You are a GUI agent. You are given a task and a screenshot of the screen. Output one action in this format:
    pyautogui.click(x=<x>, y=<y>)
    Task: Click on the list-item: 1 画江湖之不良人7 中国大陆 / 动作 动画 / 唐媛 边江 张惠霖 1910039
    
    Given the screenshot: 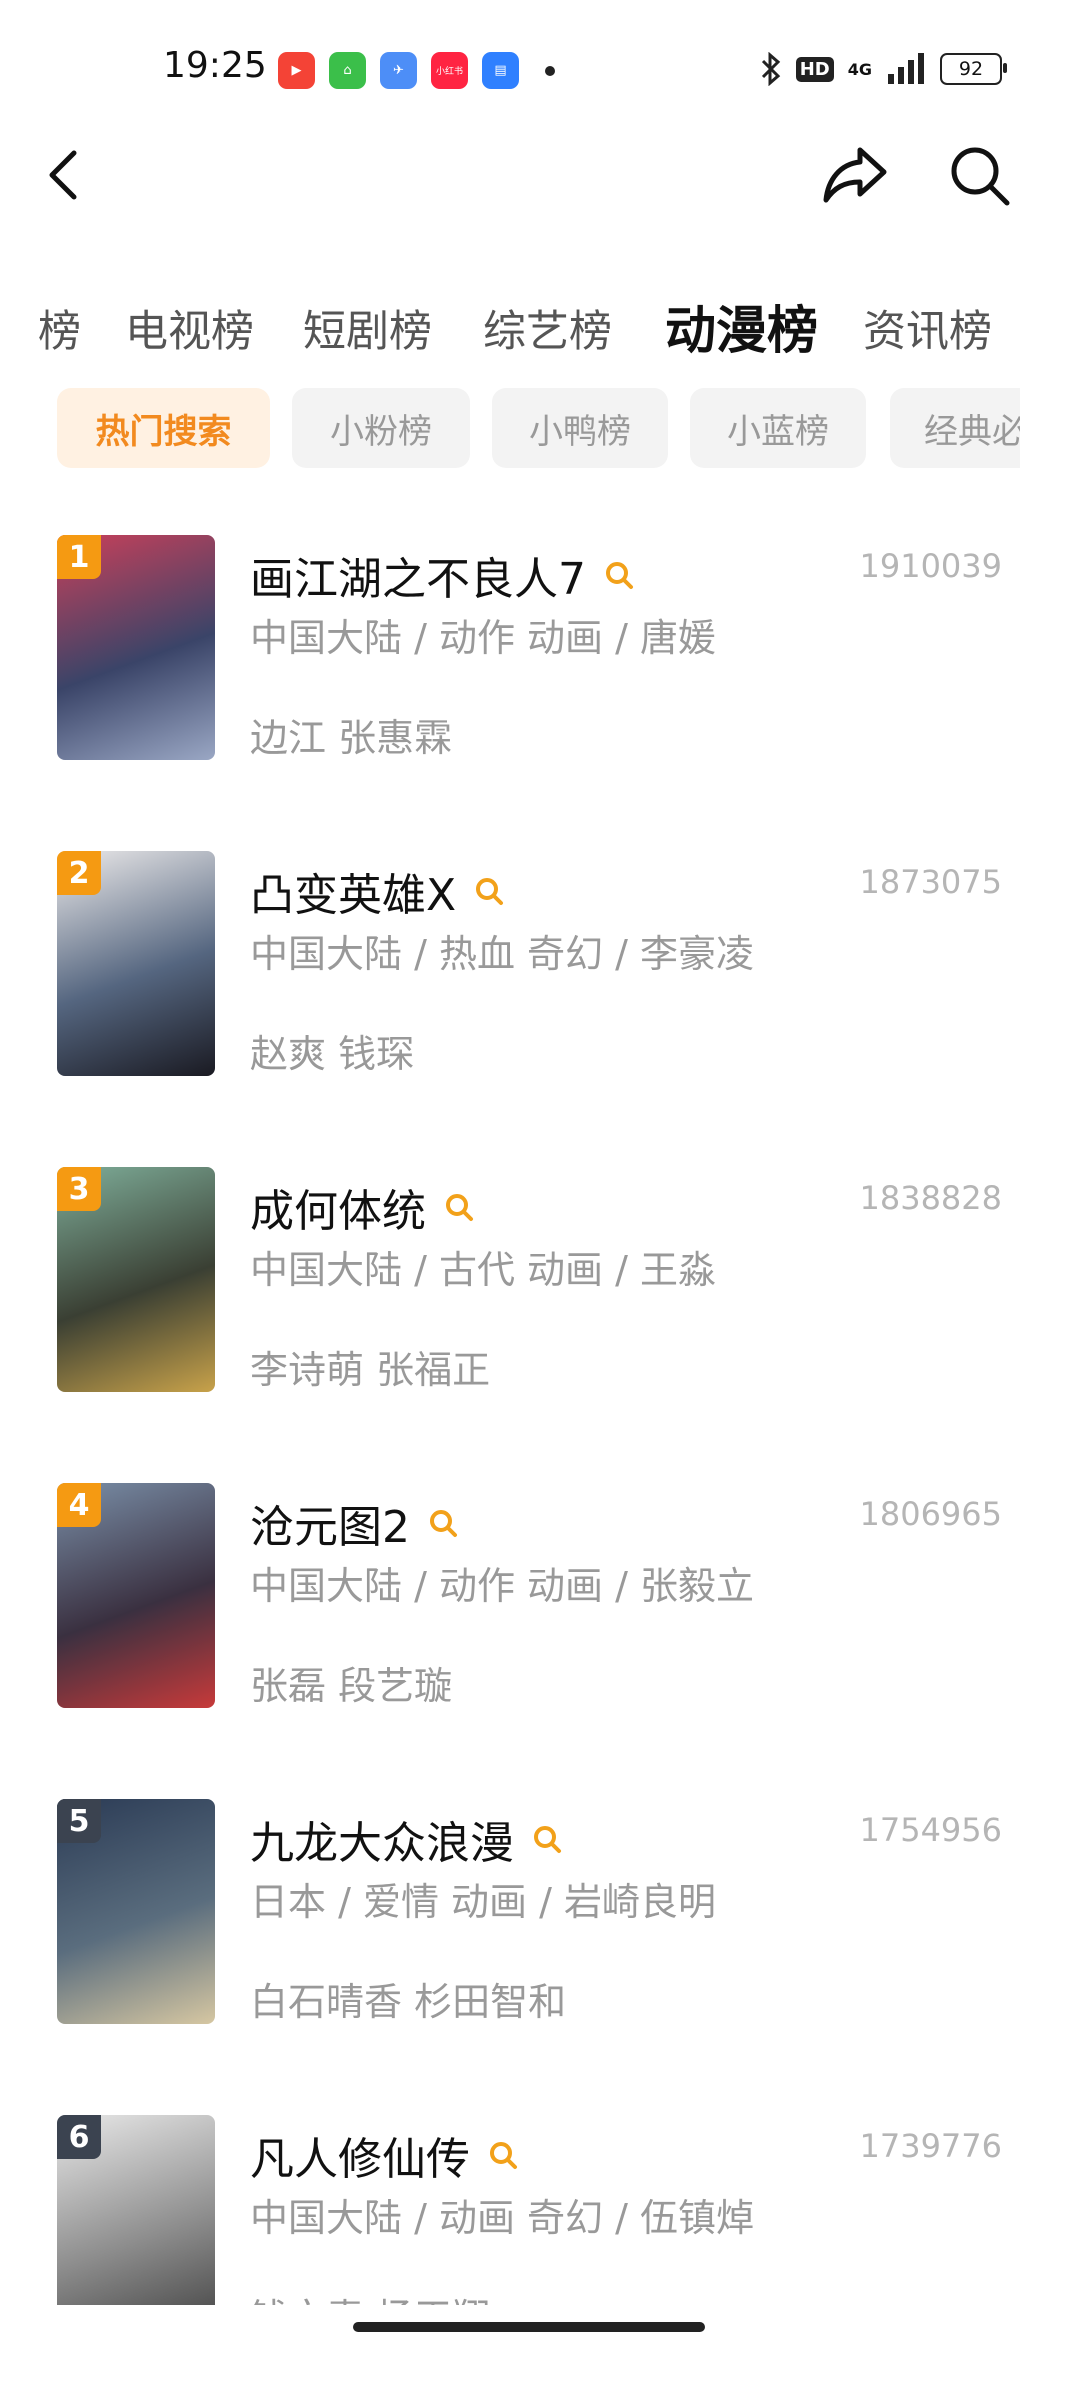 What is the action you would take?
    pyautogui.click(x=540, y=685)
    